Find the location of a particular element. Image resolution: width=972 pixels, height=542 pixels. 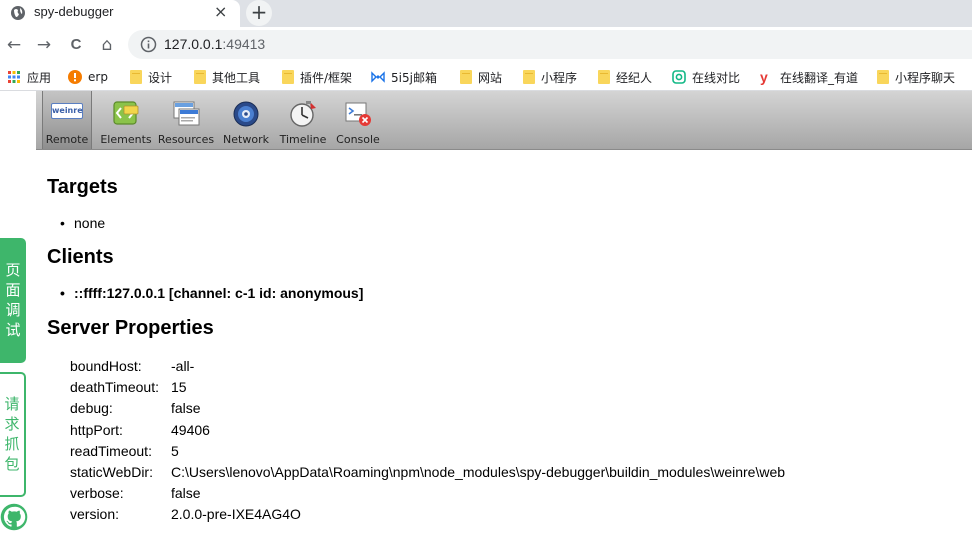

tab-remote: weinre Remote is located at coordinates (67, 120).